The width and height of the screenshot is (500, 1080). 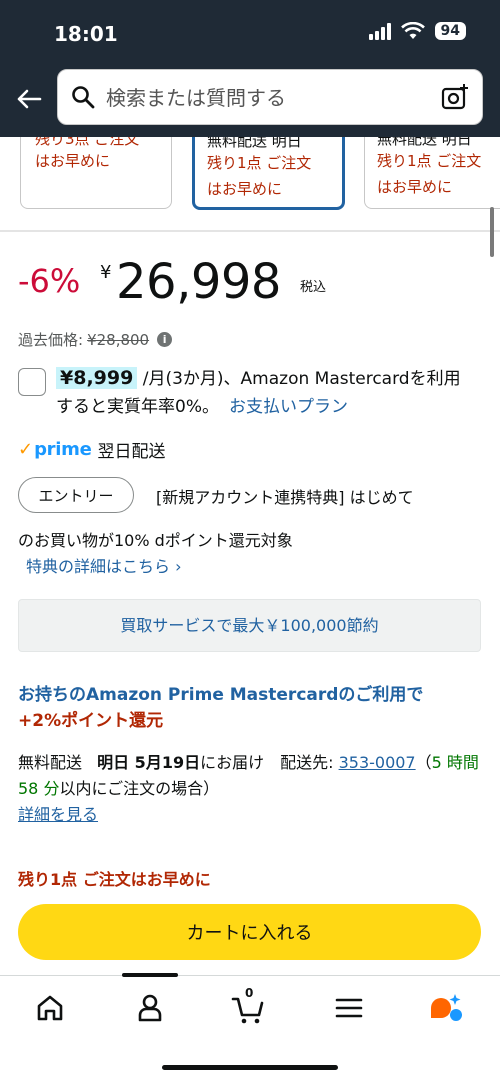 I want to click on installment-checkbox, so click(x=32, y=382).